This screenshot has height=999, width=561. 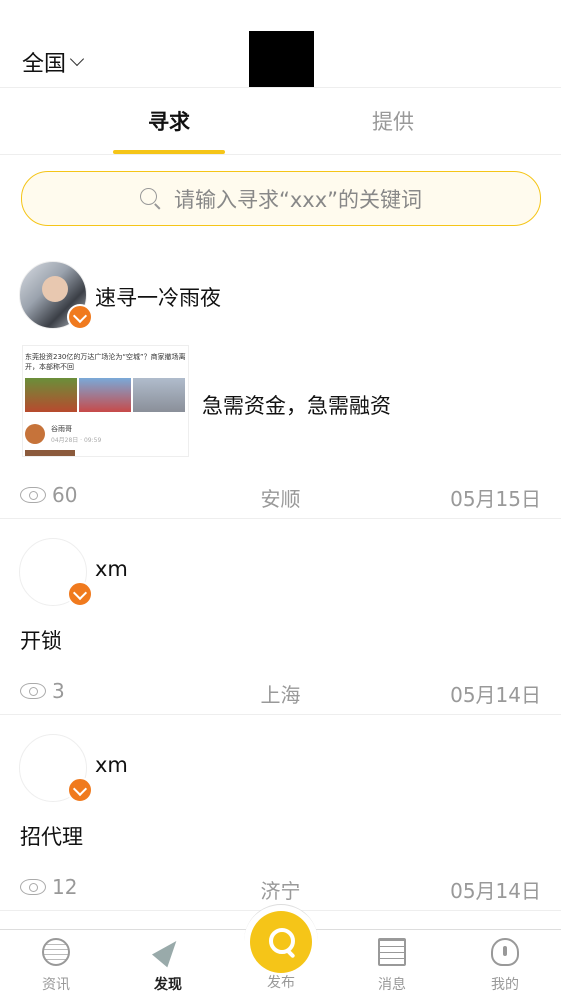 I want to click on globe-icon, so click(x=56, y=952).